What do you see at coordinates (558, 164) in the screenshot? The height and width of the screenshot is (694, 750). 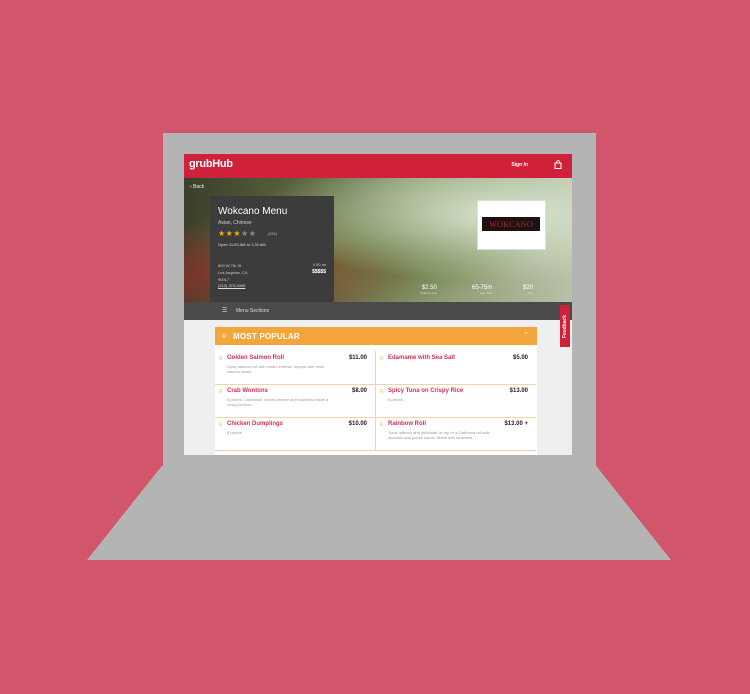 I see `bag-icon` at bounding box center [558, 164].